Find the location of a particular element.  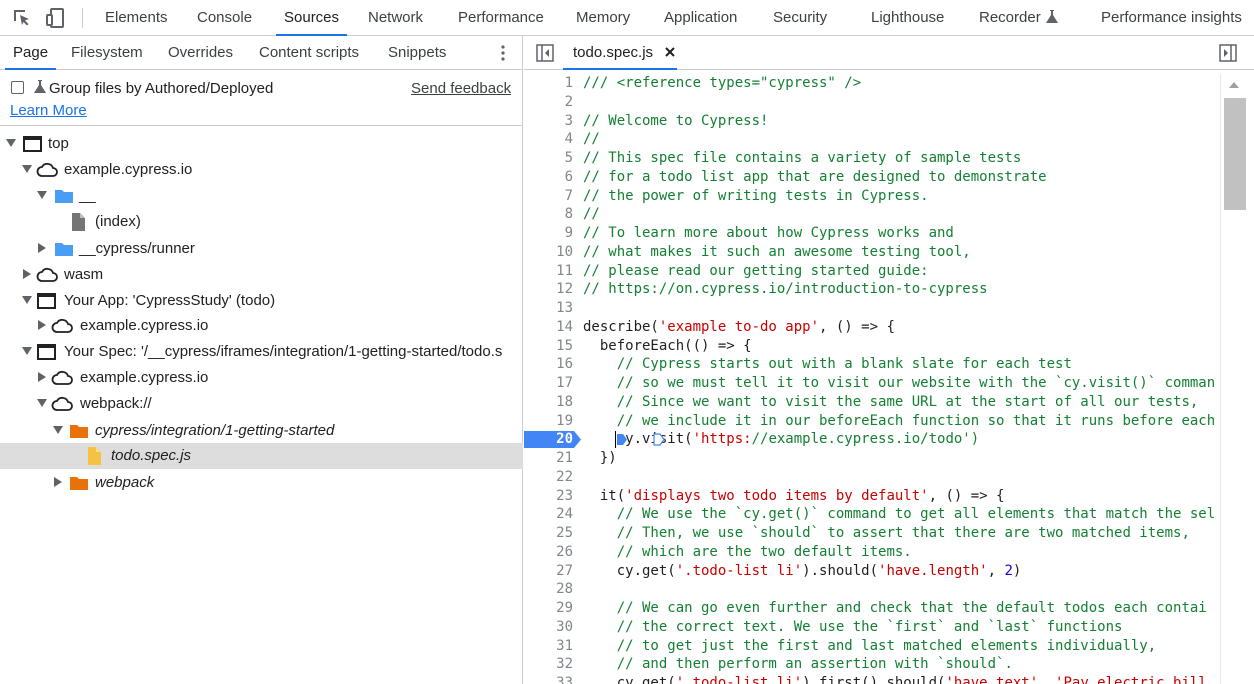

scrollbar-thumb is located at coordinates (1235, 154).